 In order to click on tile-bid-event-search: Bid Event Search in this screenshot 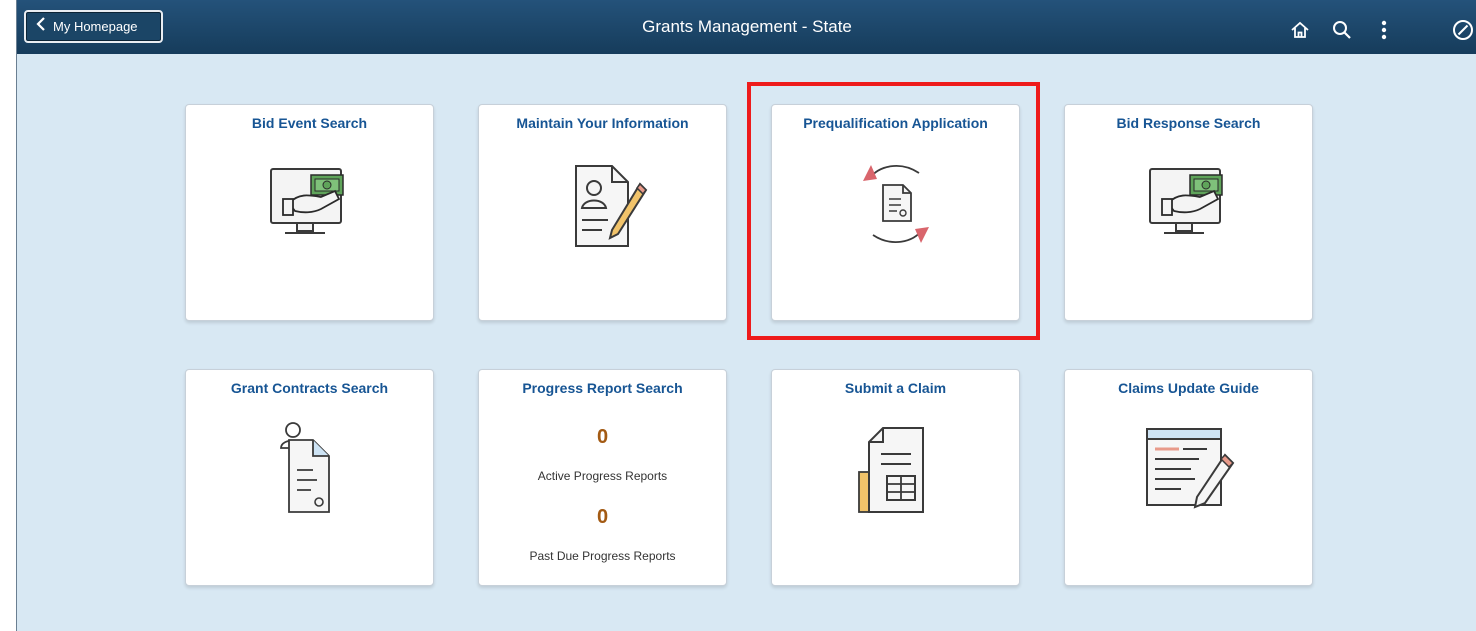, I will do `click(309, 212)`.